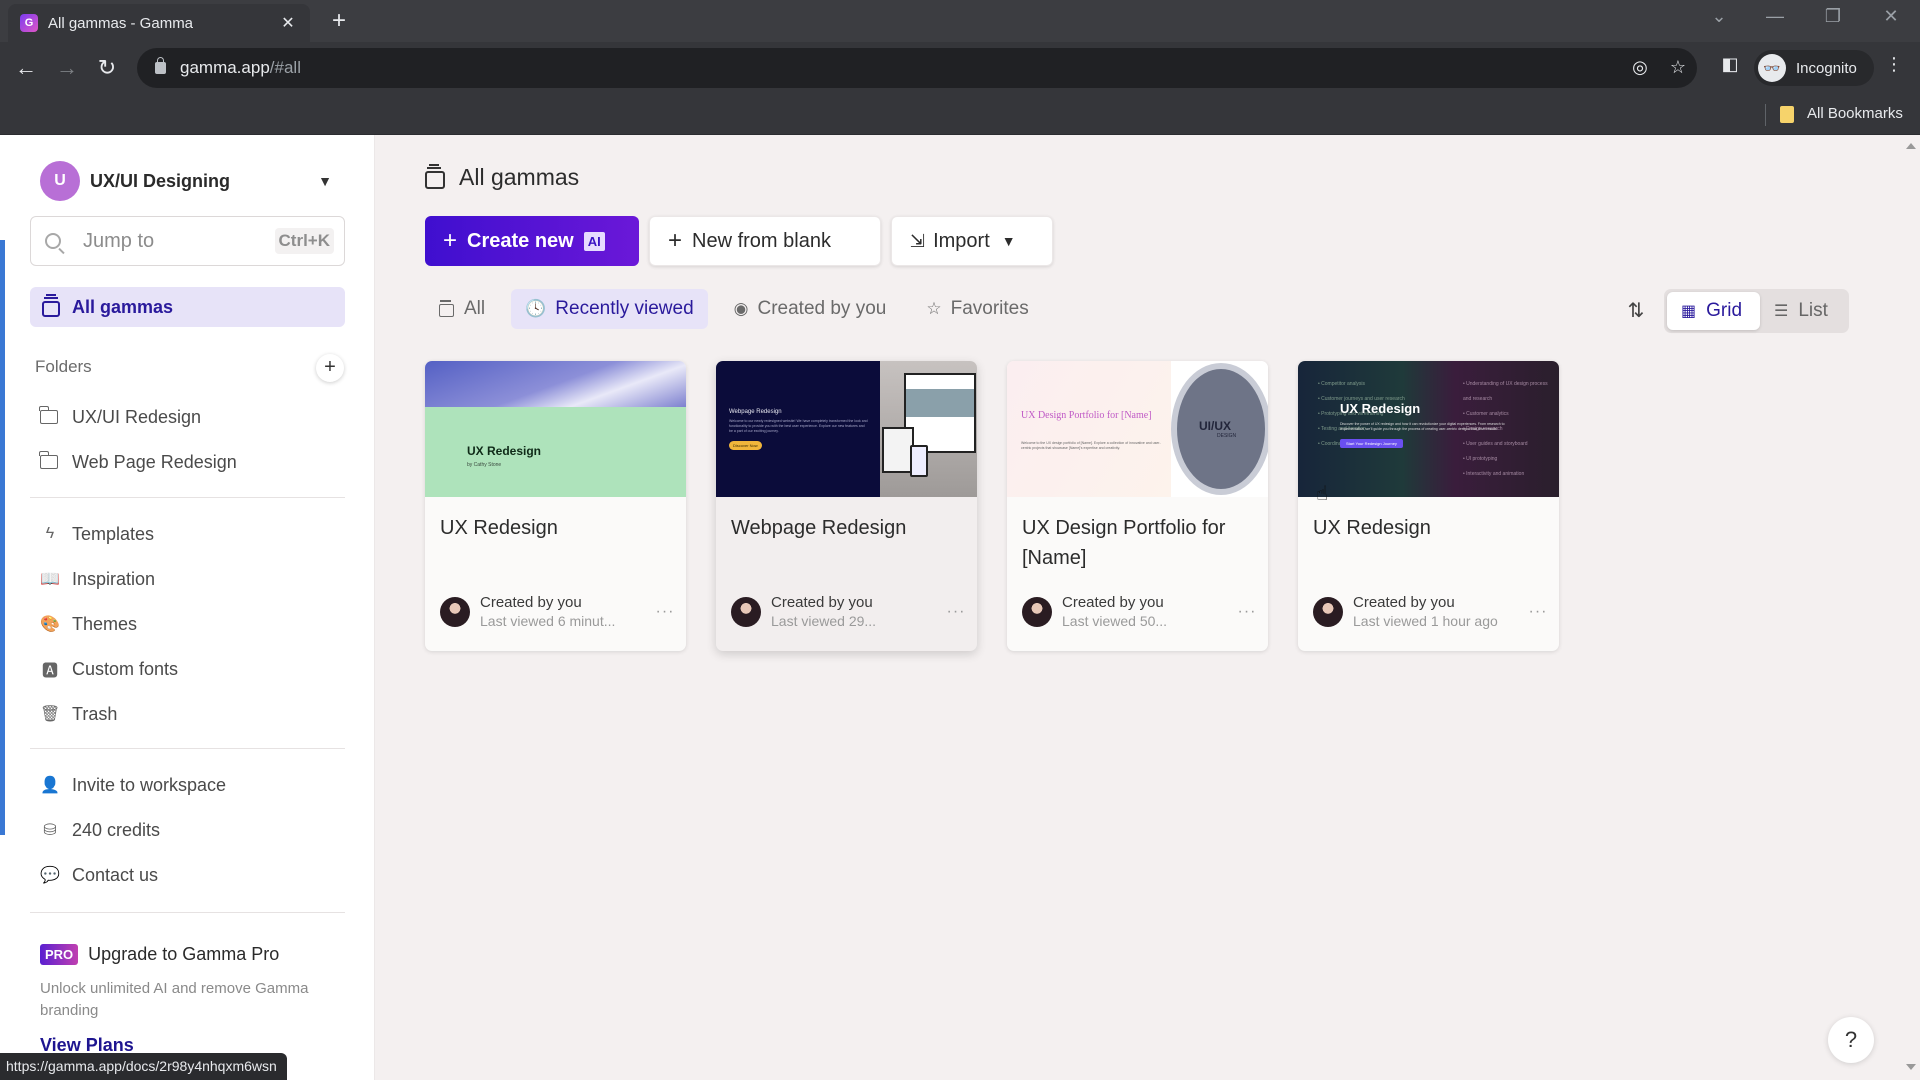 The width and height of the screenshot is (1920, 1080). What do you see at coordinates (532, 241) in the screenshot?
I see `create-new-button: + Create new AI` at bounding box center [532, 241].